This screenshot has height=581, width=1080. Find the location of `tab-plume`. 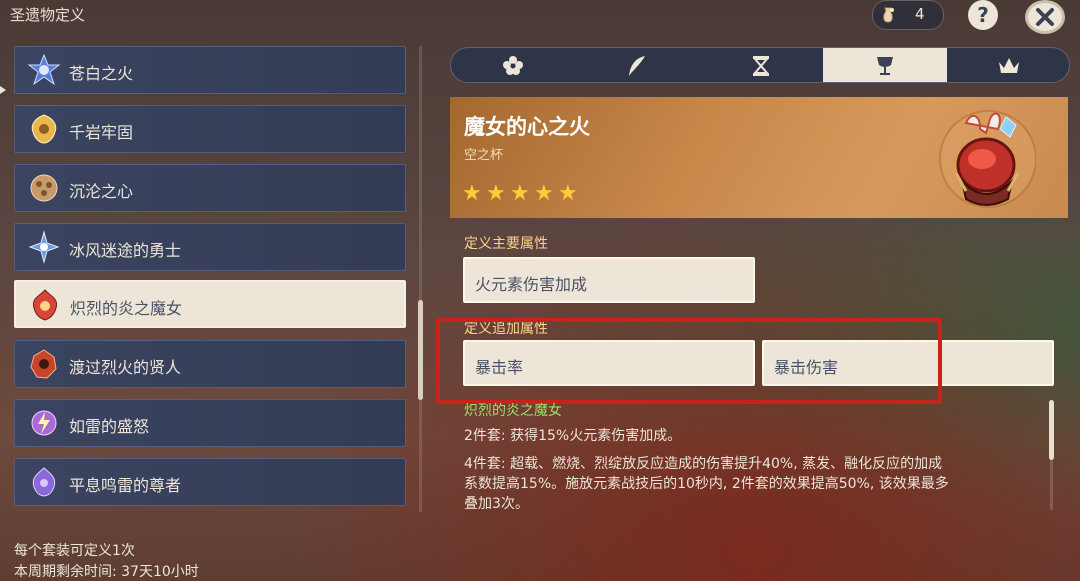

tab-plume is located at coordinates (637, 65).